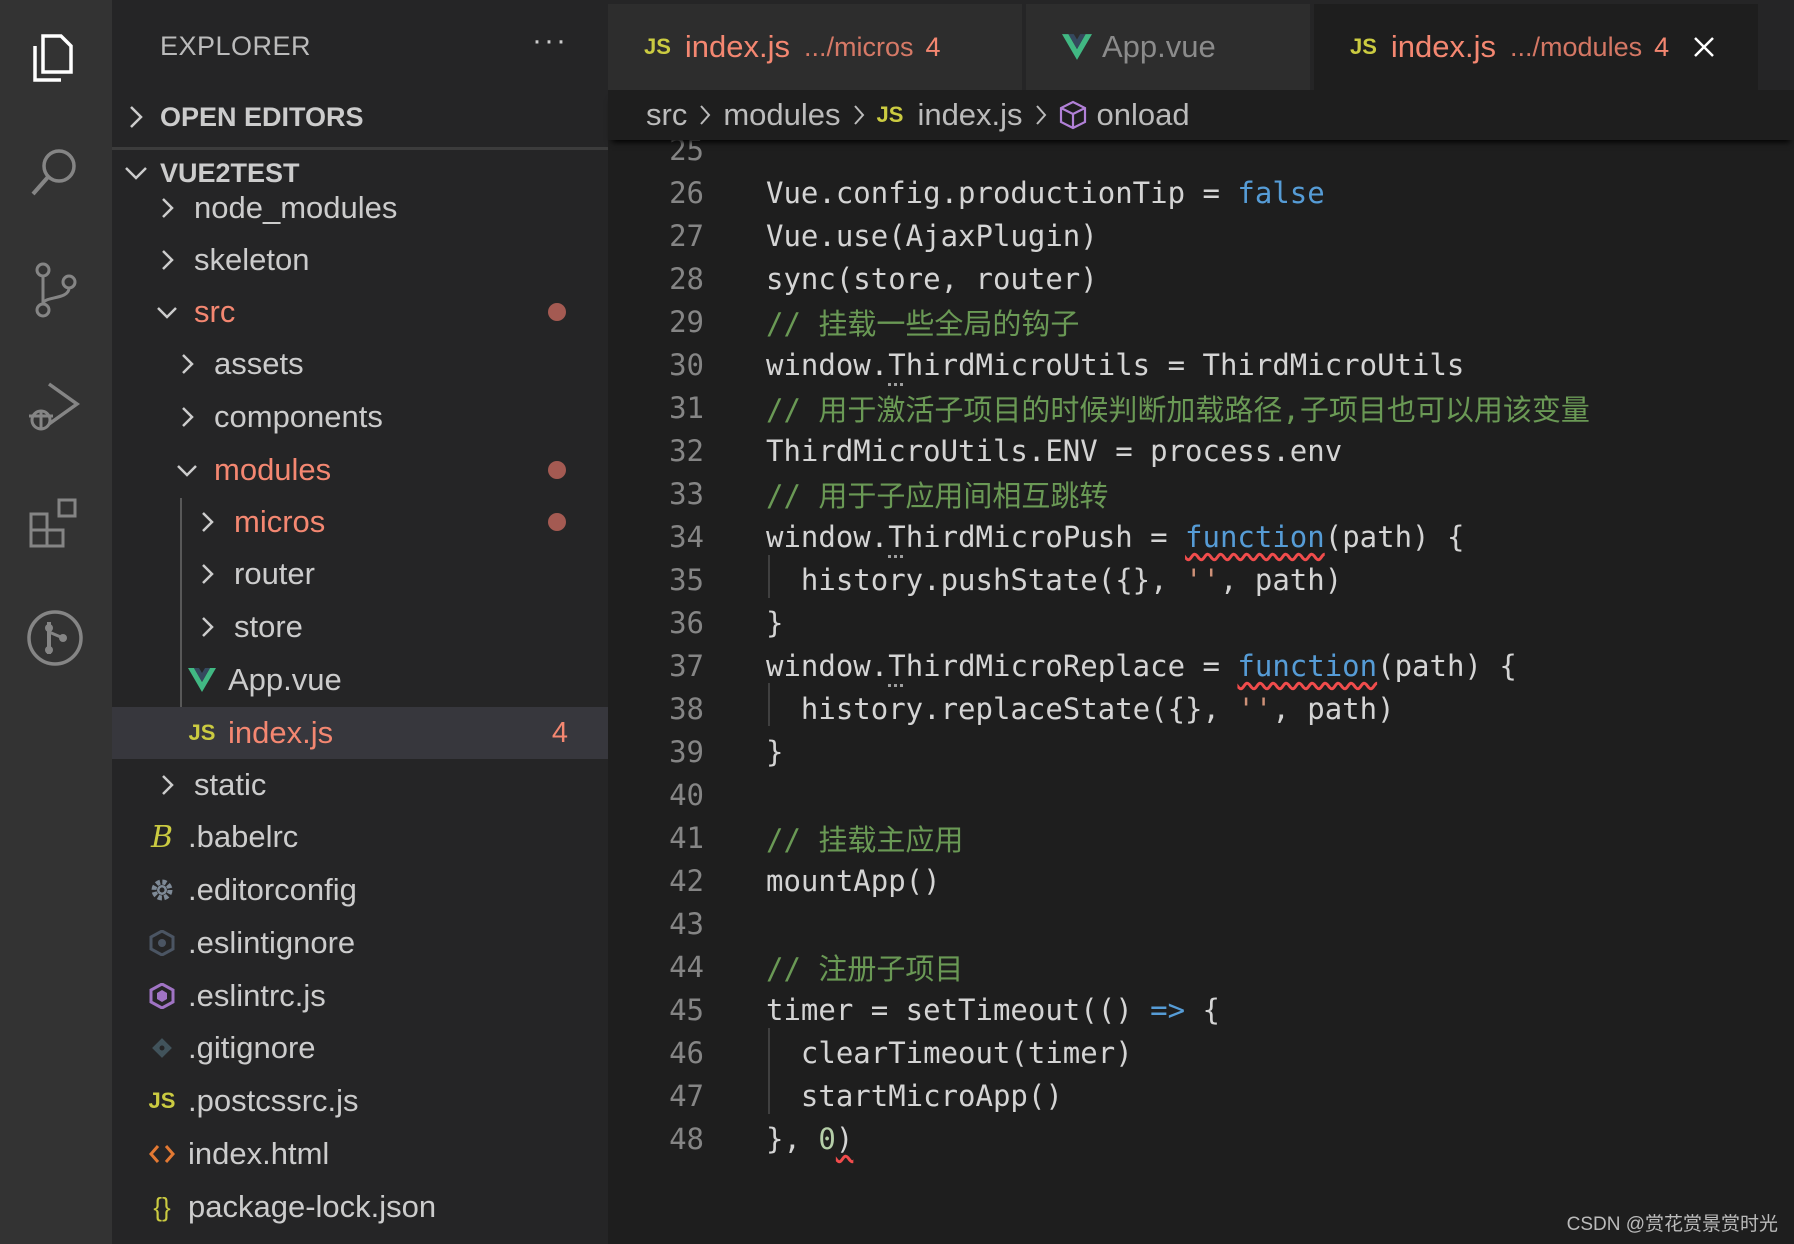 Image resolution: width=1794 pixels, height=1244 pixels. Describe the element at coordinates (162, 1048) in the screenshot. I see `git-icon` at that location.